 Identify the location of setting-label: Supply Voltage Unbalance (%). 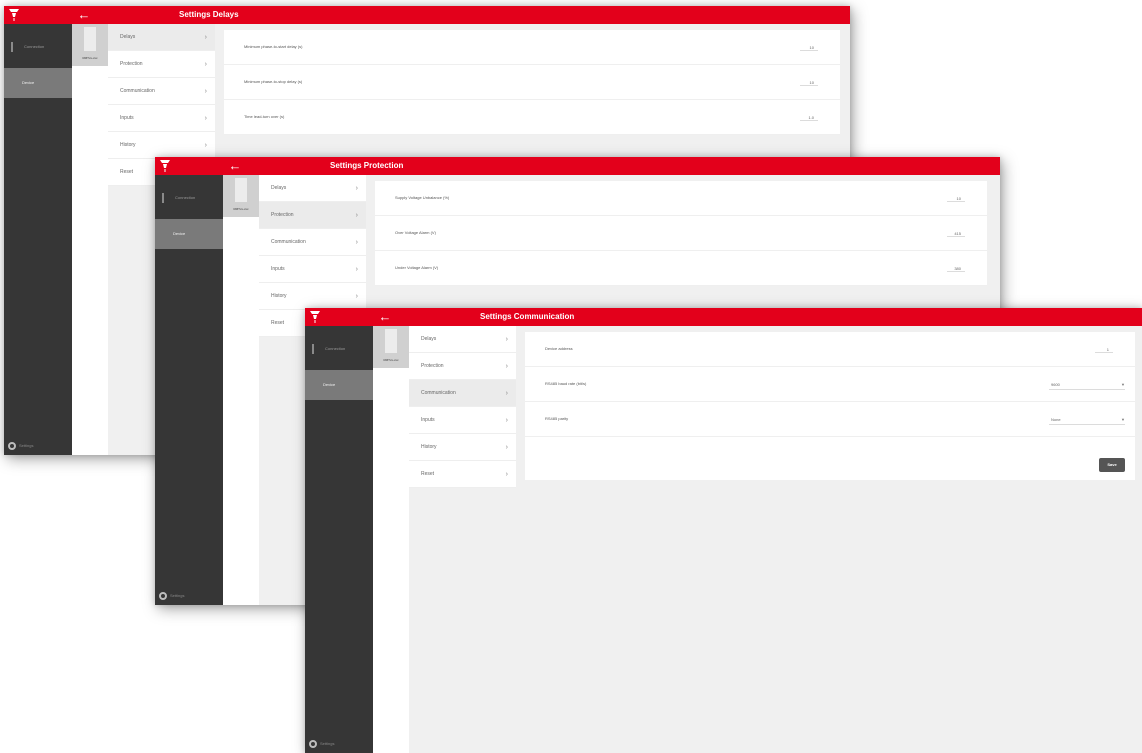
(422, 197).